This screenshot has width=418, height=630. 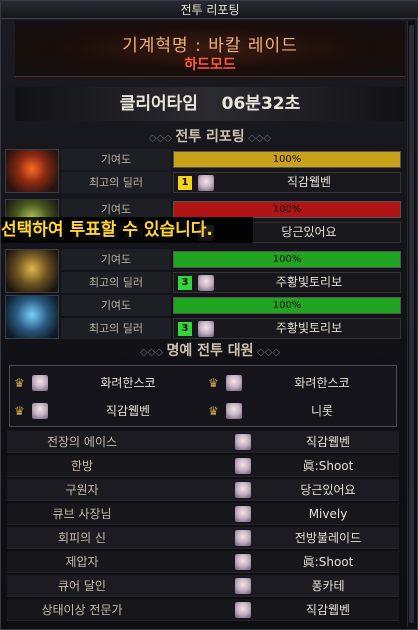 I want to click on honor-section-title: ◇◇◇ 명예 전투 대원 ◇◇◇, so click(x=210, y=351).